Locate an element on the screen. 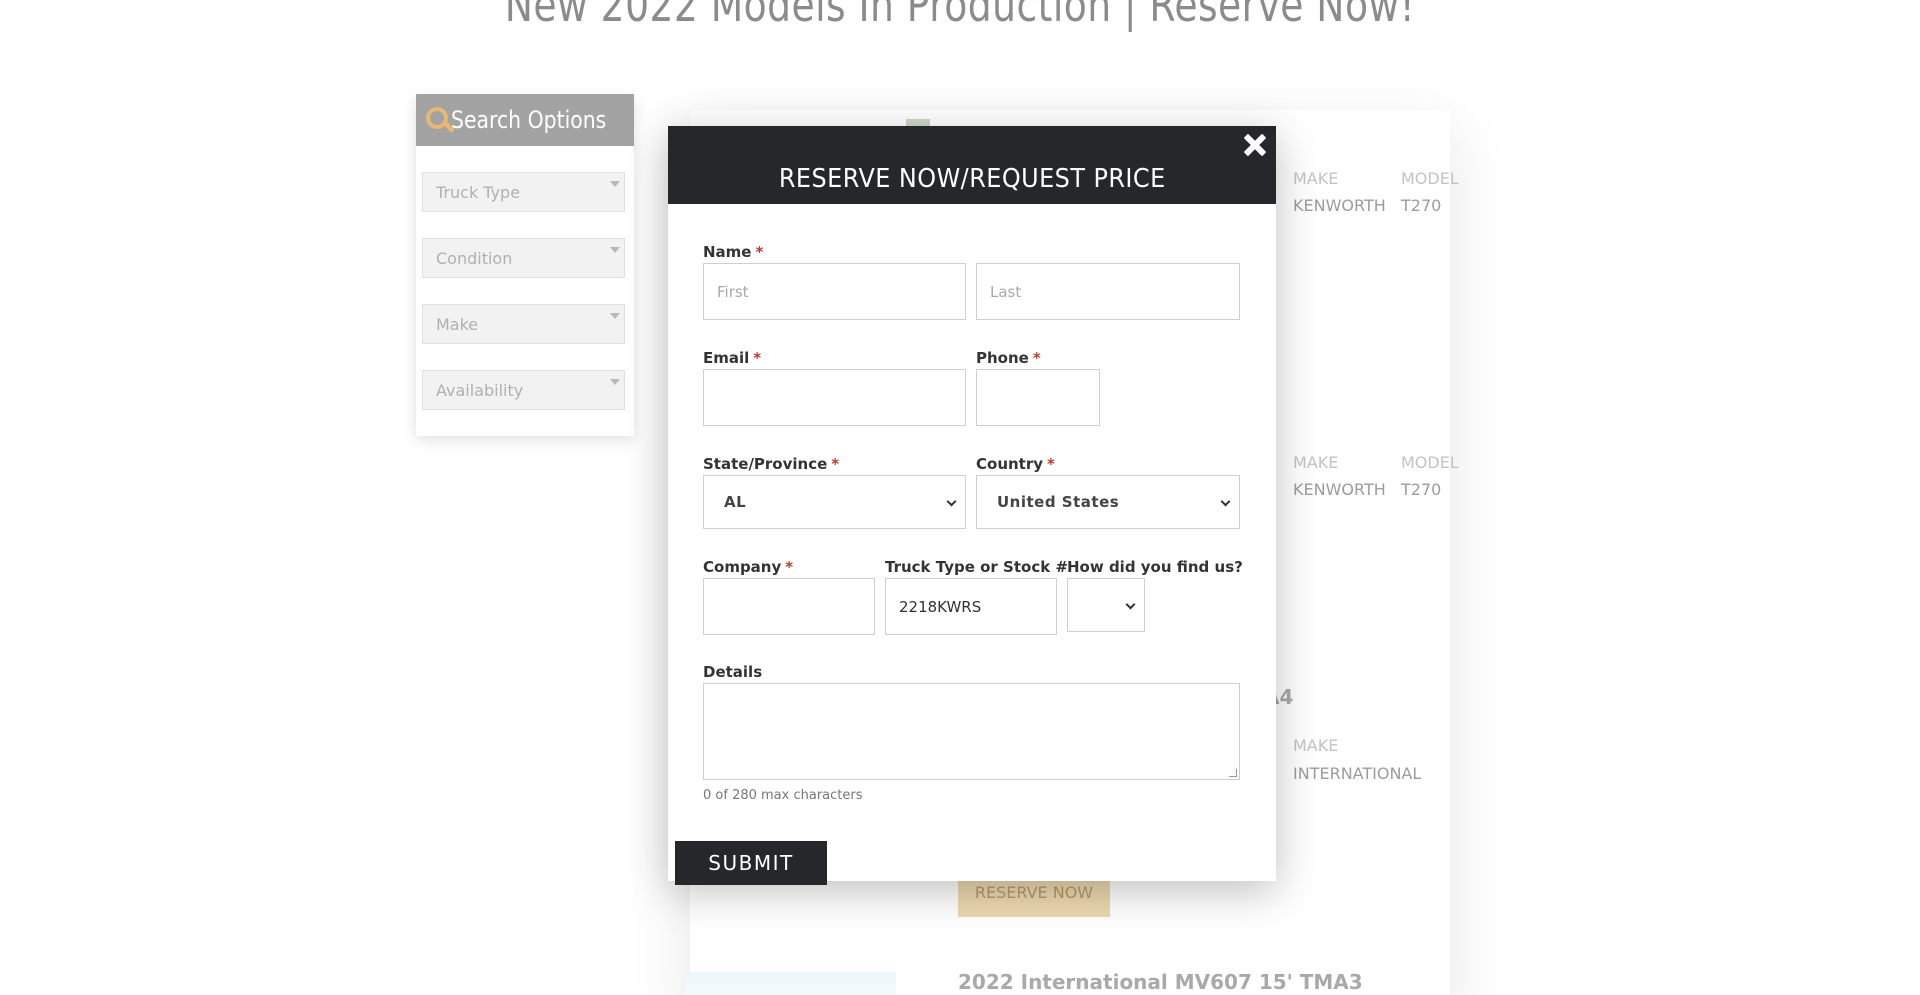  truck-stock-value: 2218KWRS is located at coordinates (940, 606).